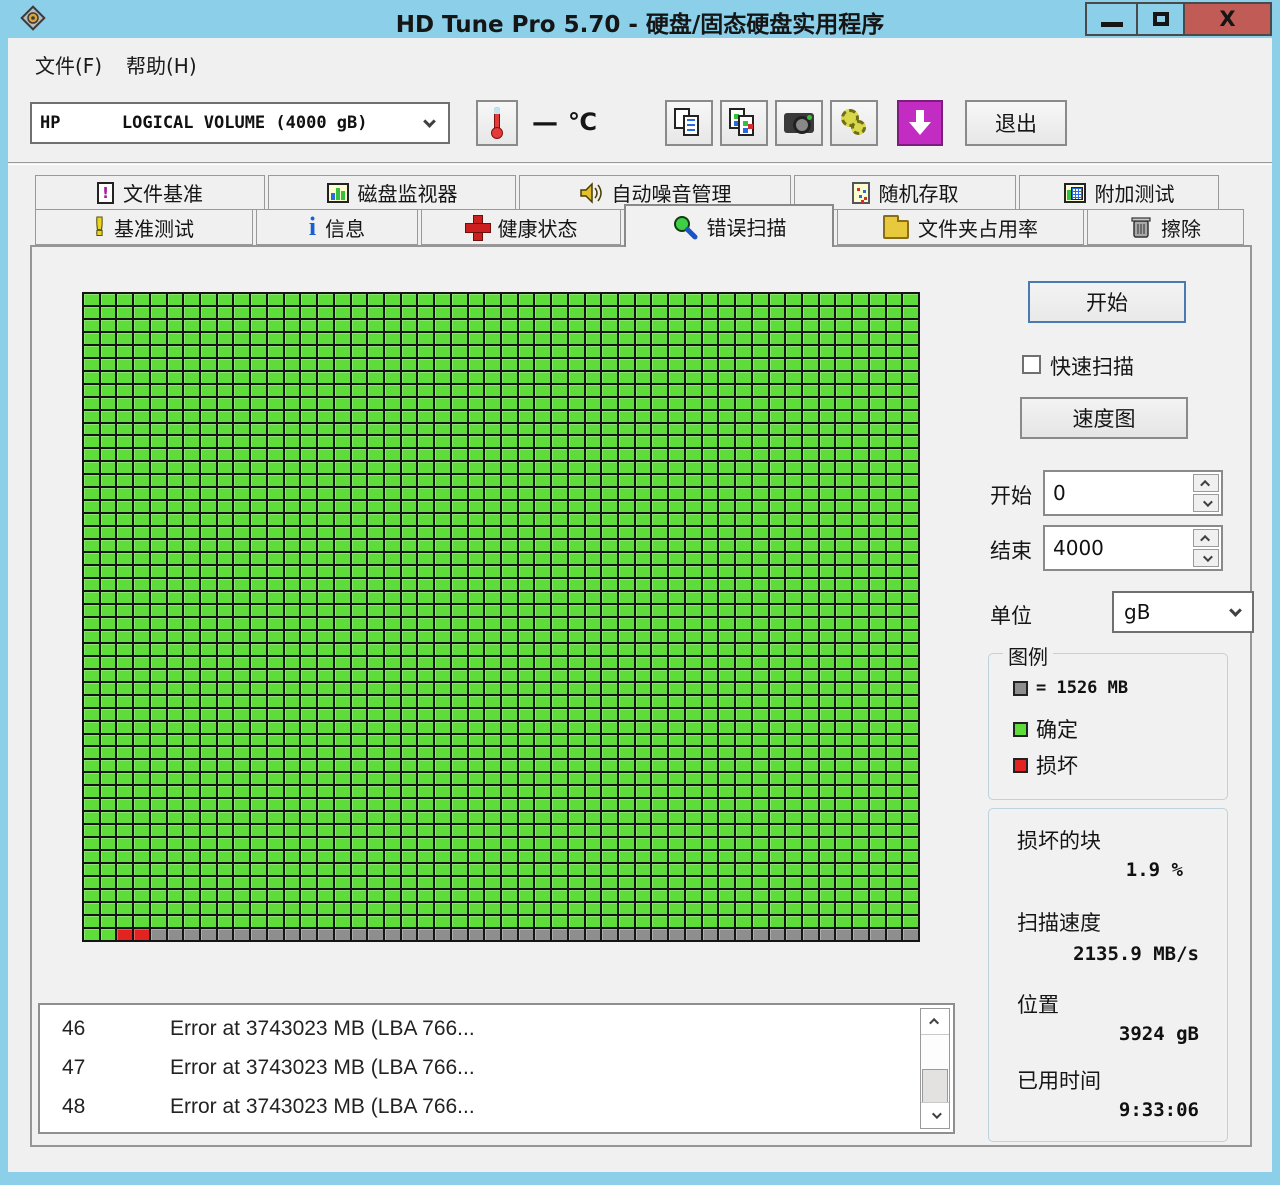 This screenshot has width=1280, height=1185. Describe the element at coordinates (1070, 688) in the screenshot. I see `legend-block-size-row: = 1526 MB` at that location.